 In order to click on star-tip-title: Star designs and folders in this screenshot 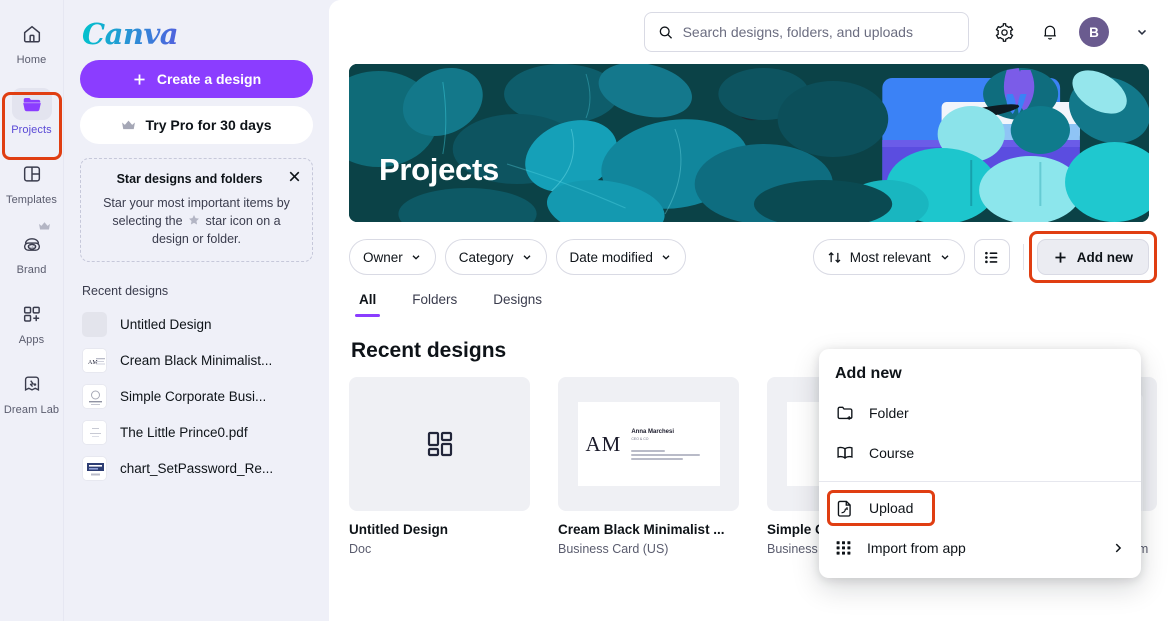, I will do `click(189, 179)`.